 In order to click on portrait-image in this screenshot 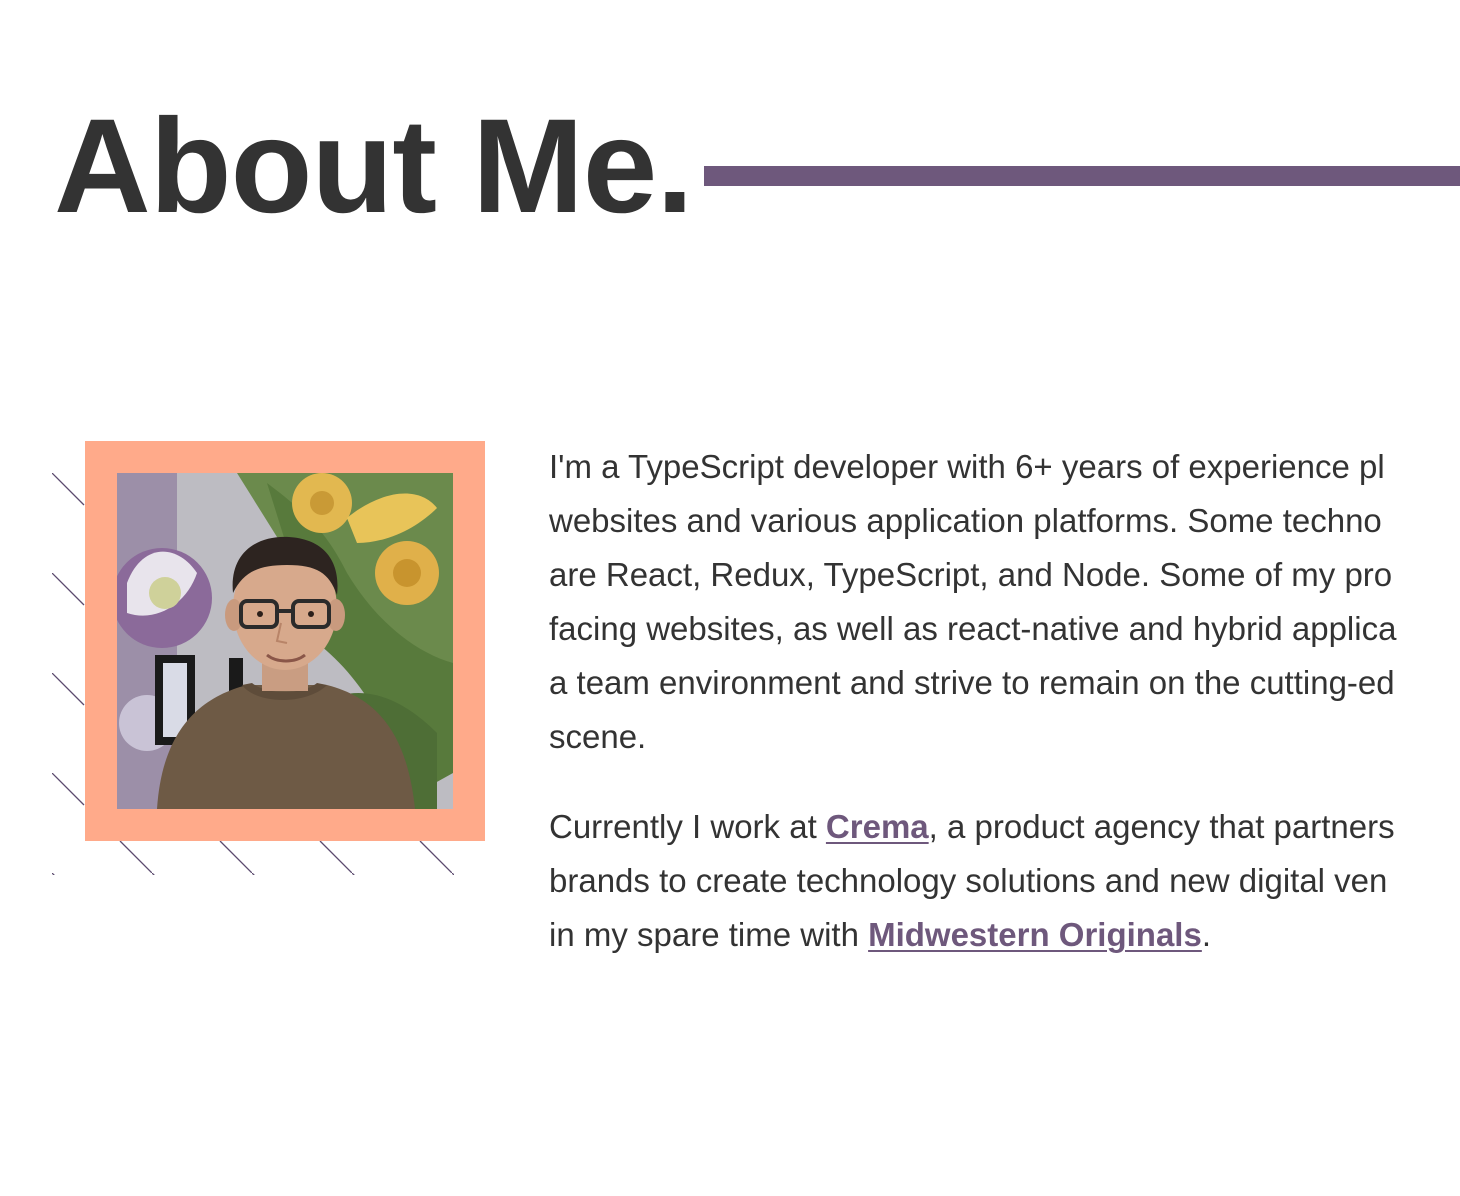, I will do `click(285, 641)`.